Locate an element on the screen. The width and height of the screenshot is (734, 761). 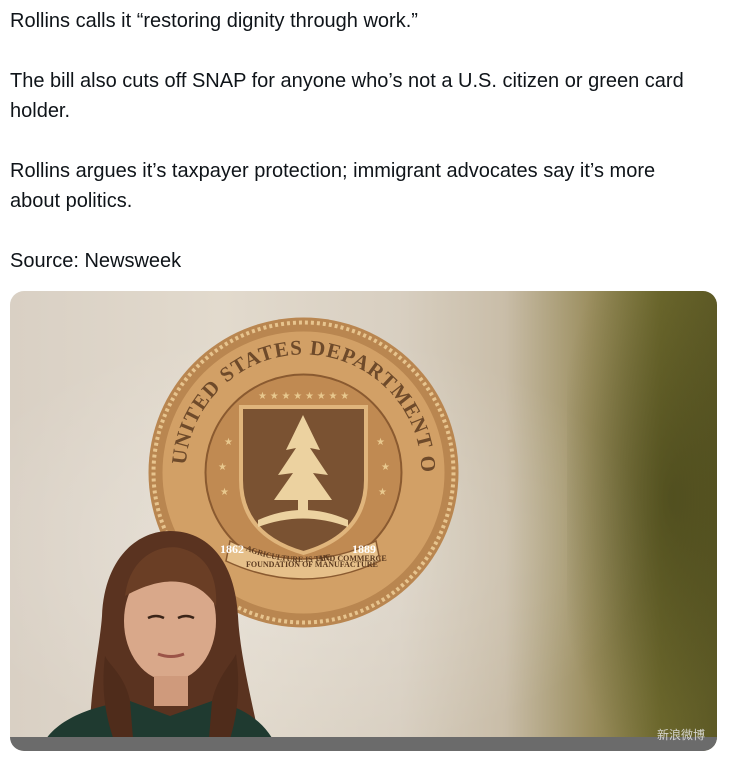
photo-bottom-bar is located at coordinates (363, 744).